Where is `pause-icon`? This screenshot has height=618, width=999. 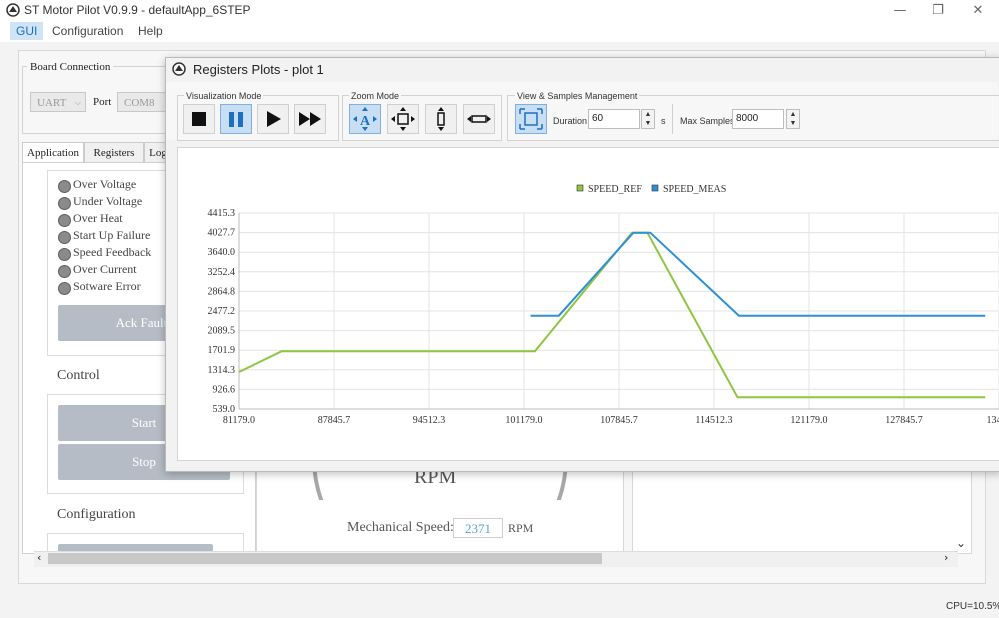
pause-icon is located at coordinates (236, 119).